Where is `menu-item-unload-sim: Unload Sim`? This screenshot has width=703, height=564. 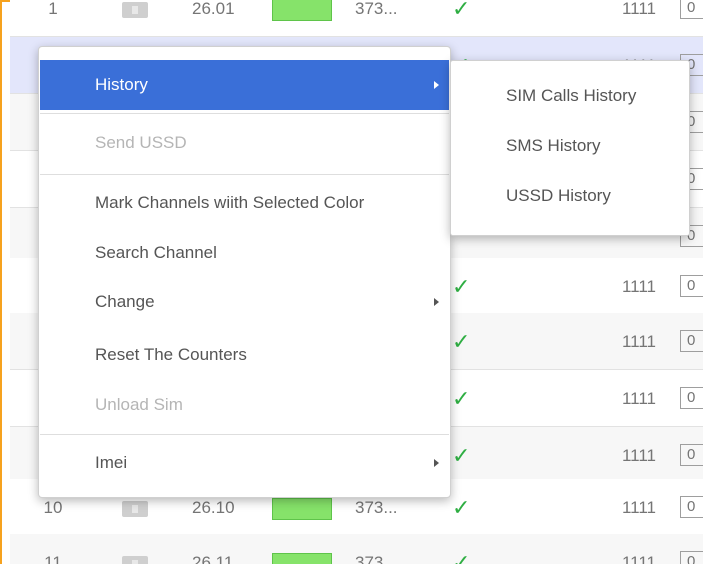
menu-item-unload-sim: Unload Sim is located at coordinates (244, 405).